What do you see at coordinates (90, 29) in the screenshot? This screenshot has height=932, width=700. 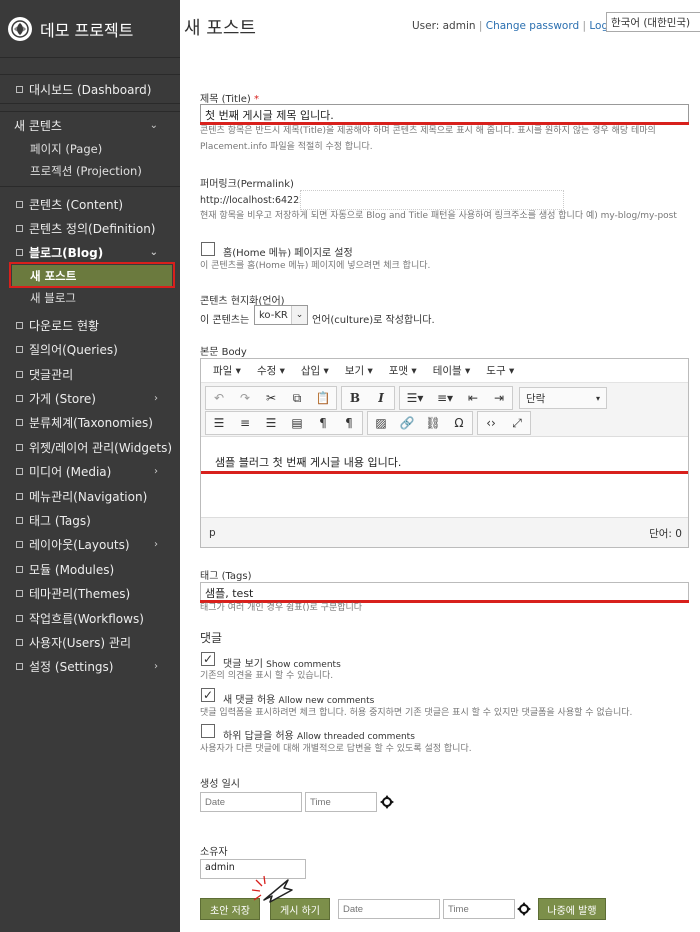 I see `brand: 데모 프로젝트` at bounding box center [90, 29].